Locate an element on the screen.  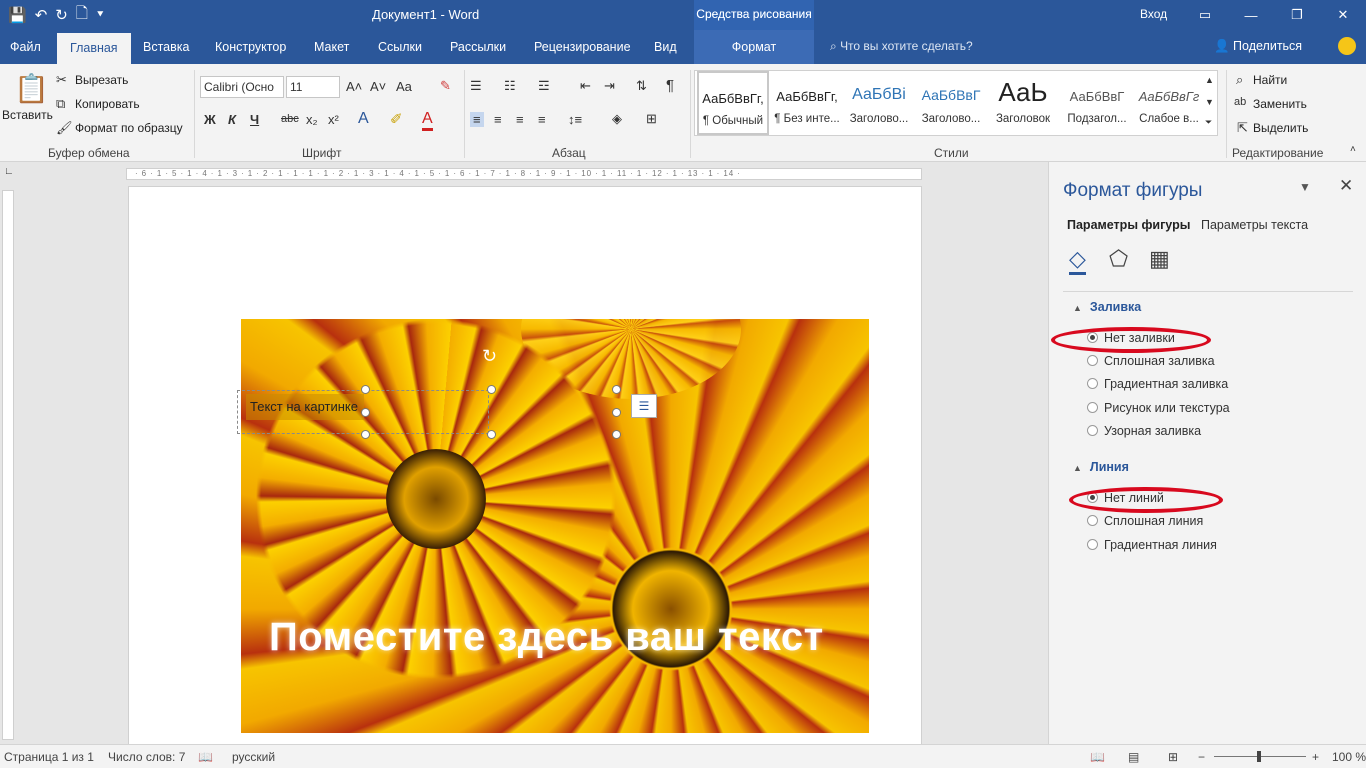
strikethrough-button: abc is located at coordinates (290, 119).